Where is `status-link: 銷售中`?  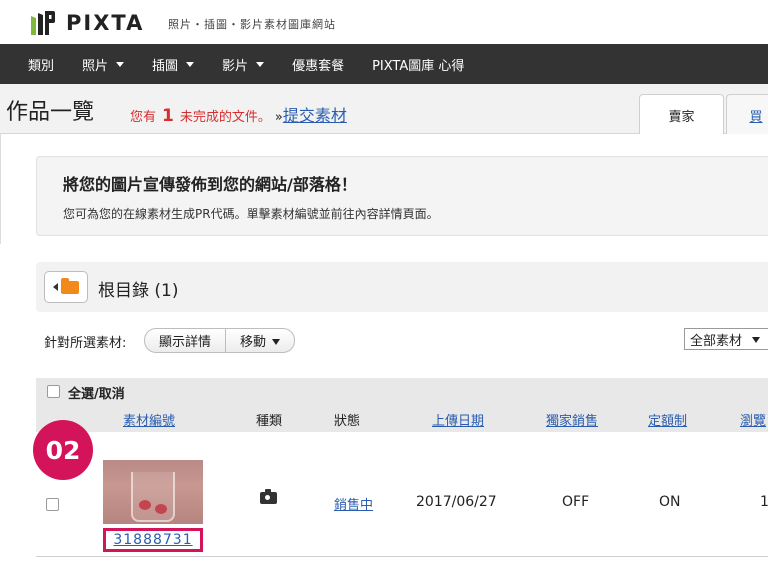
status-link: 銷售中 is located at coordinates (353, 503).